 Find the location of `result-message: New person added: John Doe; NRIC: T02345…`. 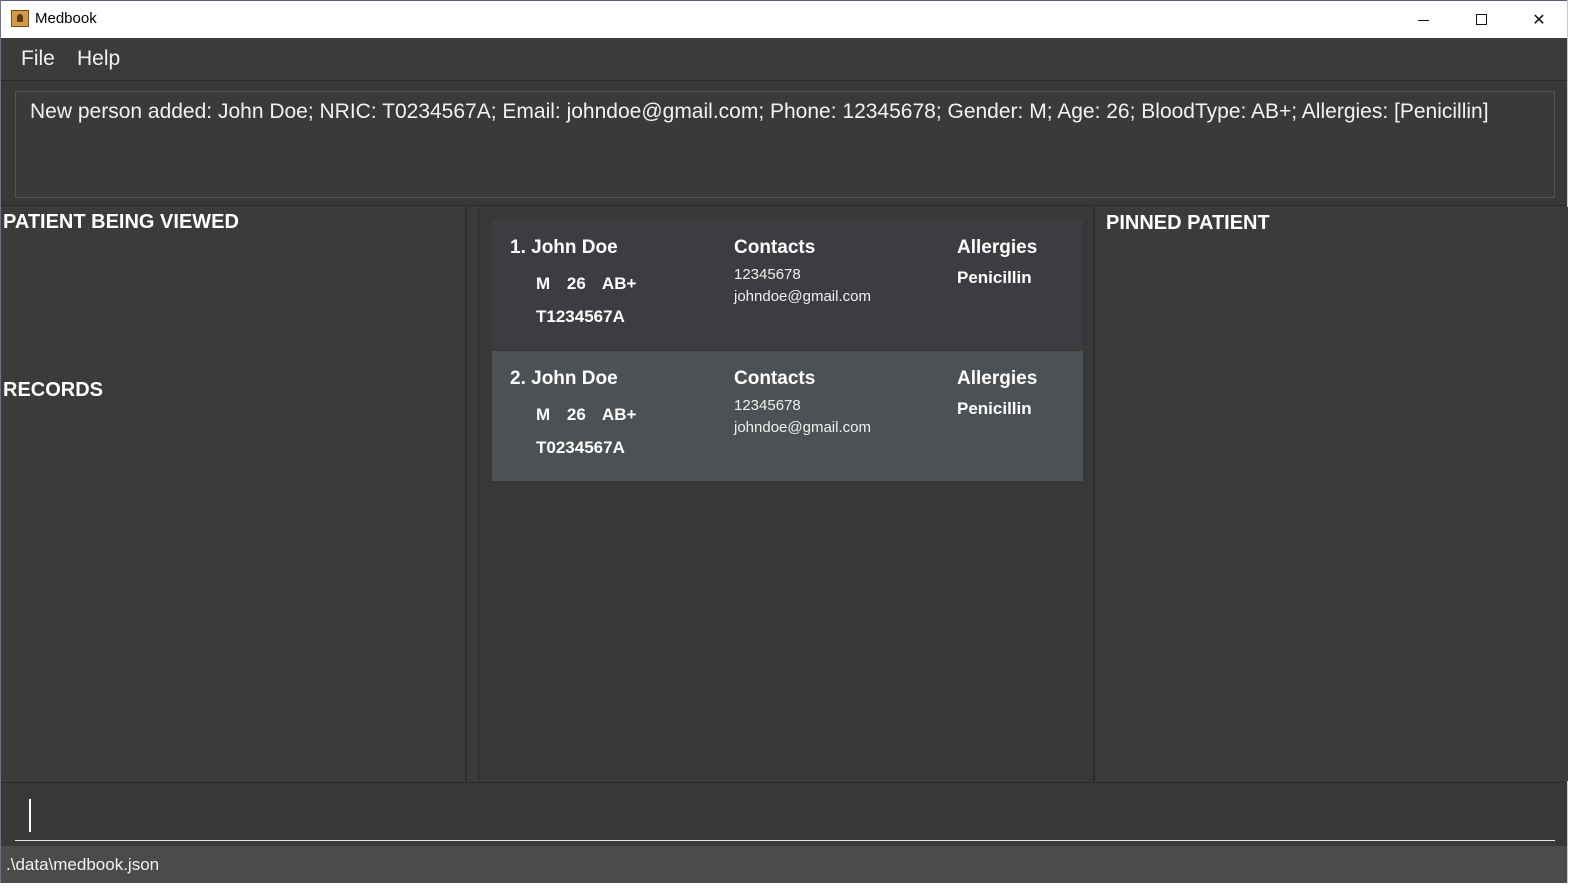

result-message: New person added: John Doe; NRIC: T02345… is located at coordinates (759, 111).